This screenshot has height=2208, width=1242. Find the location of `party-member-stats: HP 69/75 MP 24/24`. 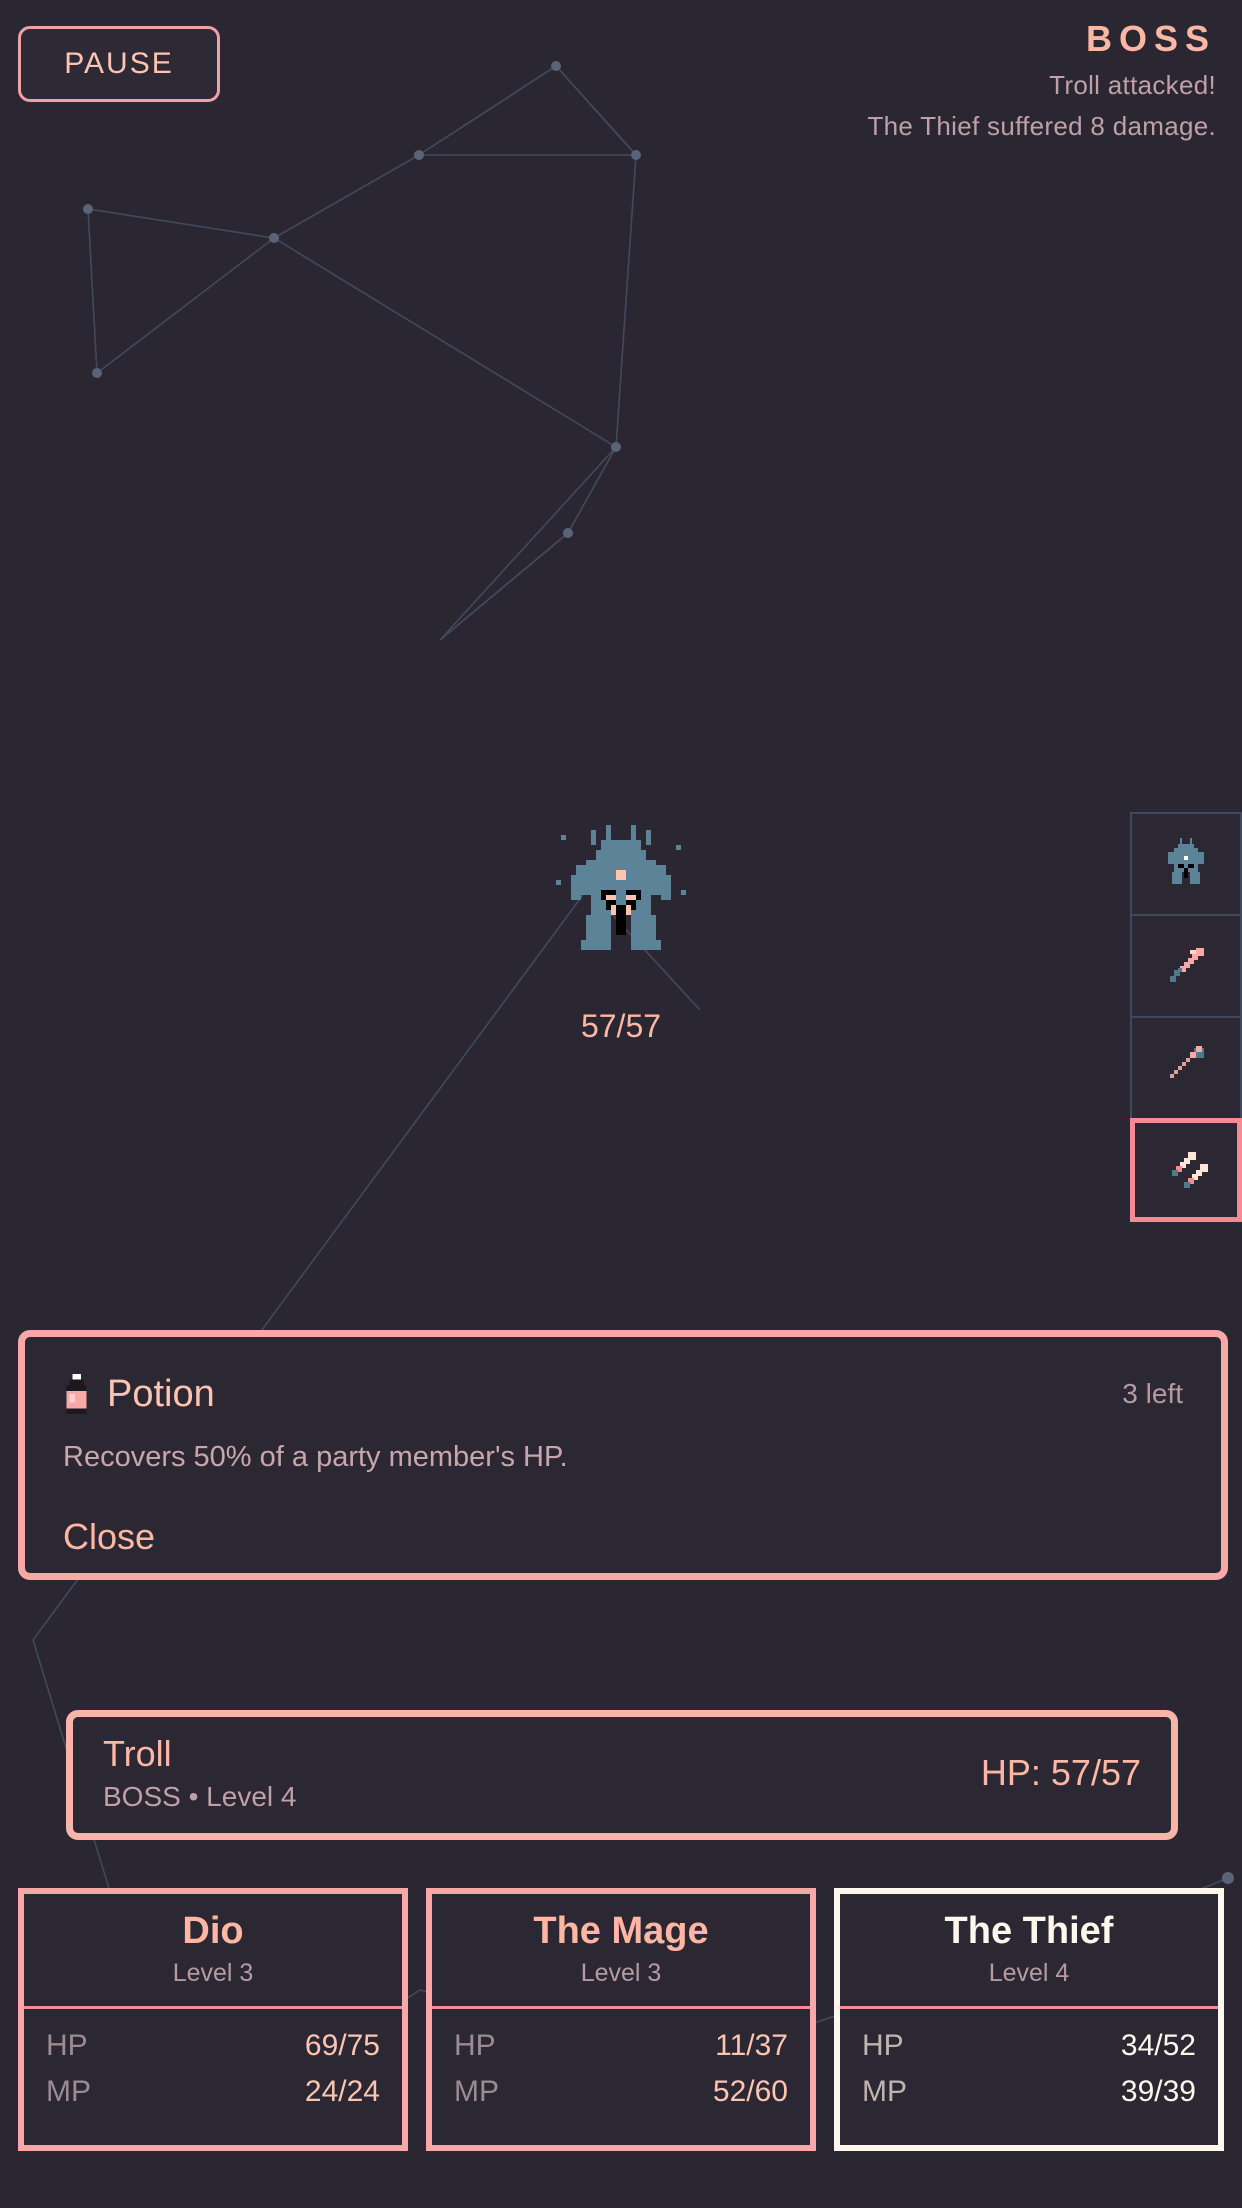

party-member-stats: HP 69/75 MP 24/24 is located at coordinates (213, 2075).